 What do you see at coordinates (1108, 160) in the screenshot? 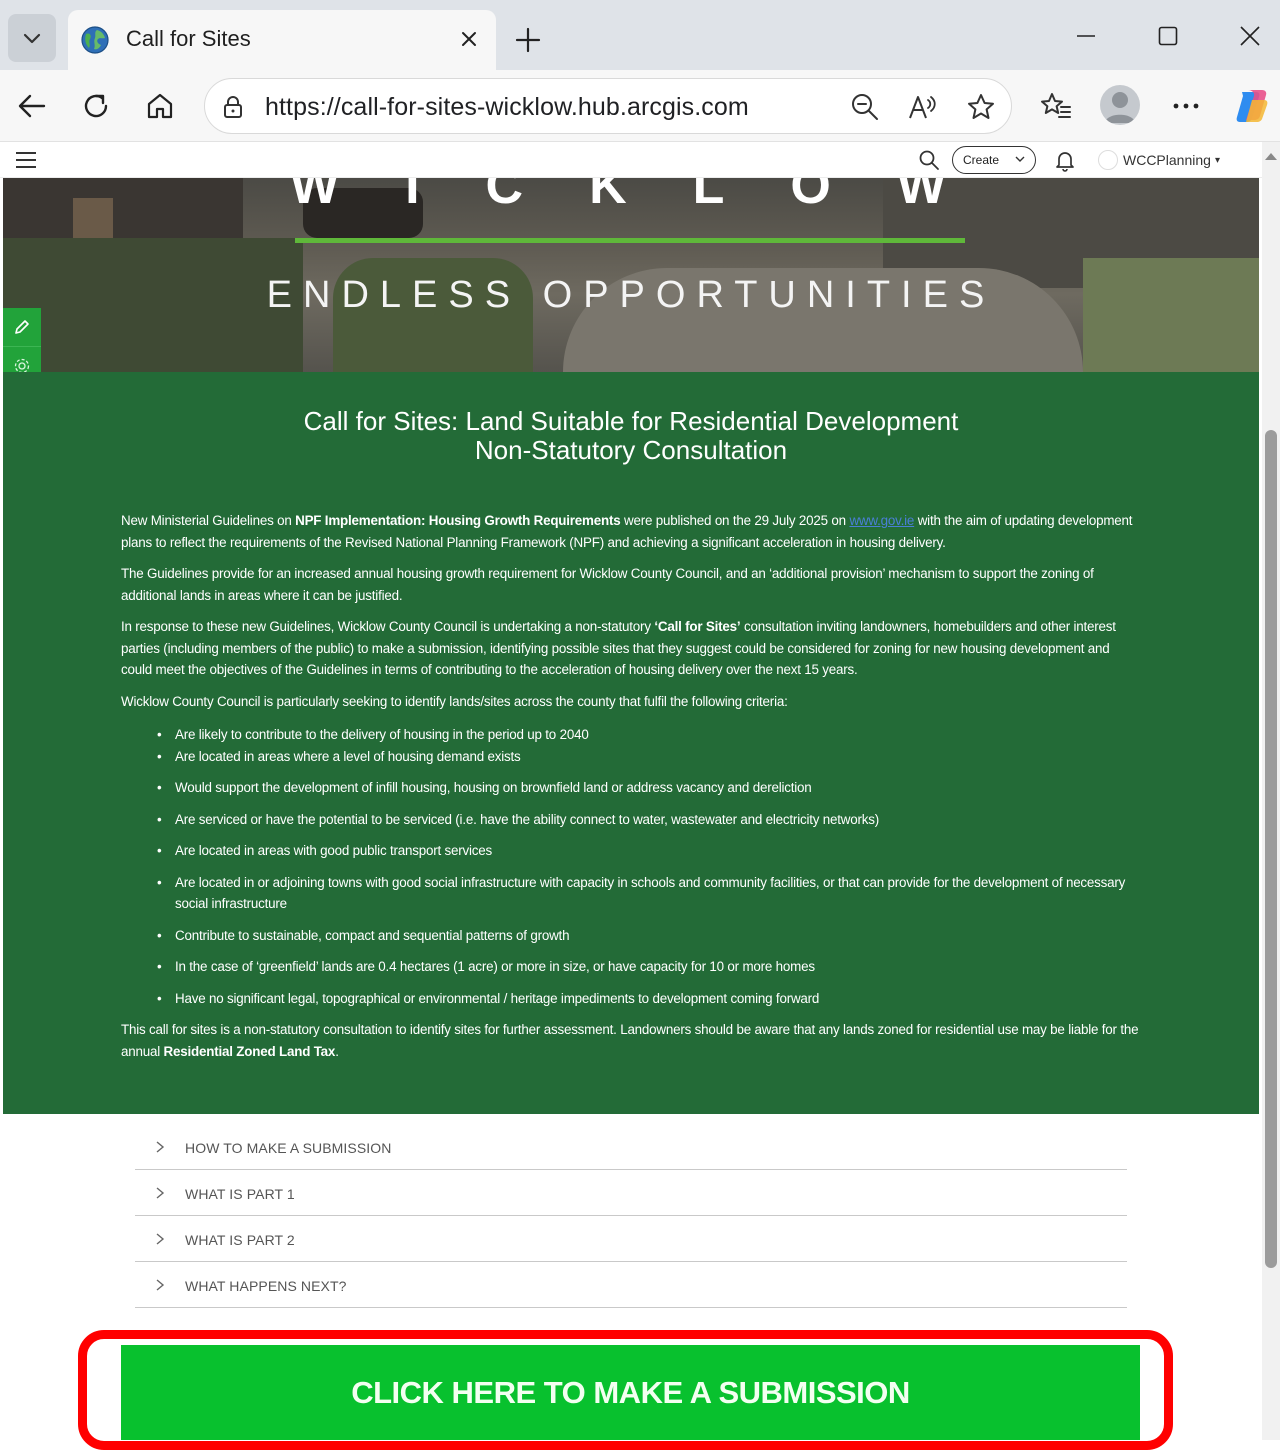
I see `user-avatar` at bounding box center [1108, 160].